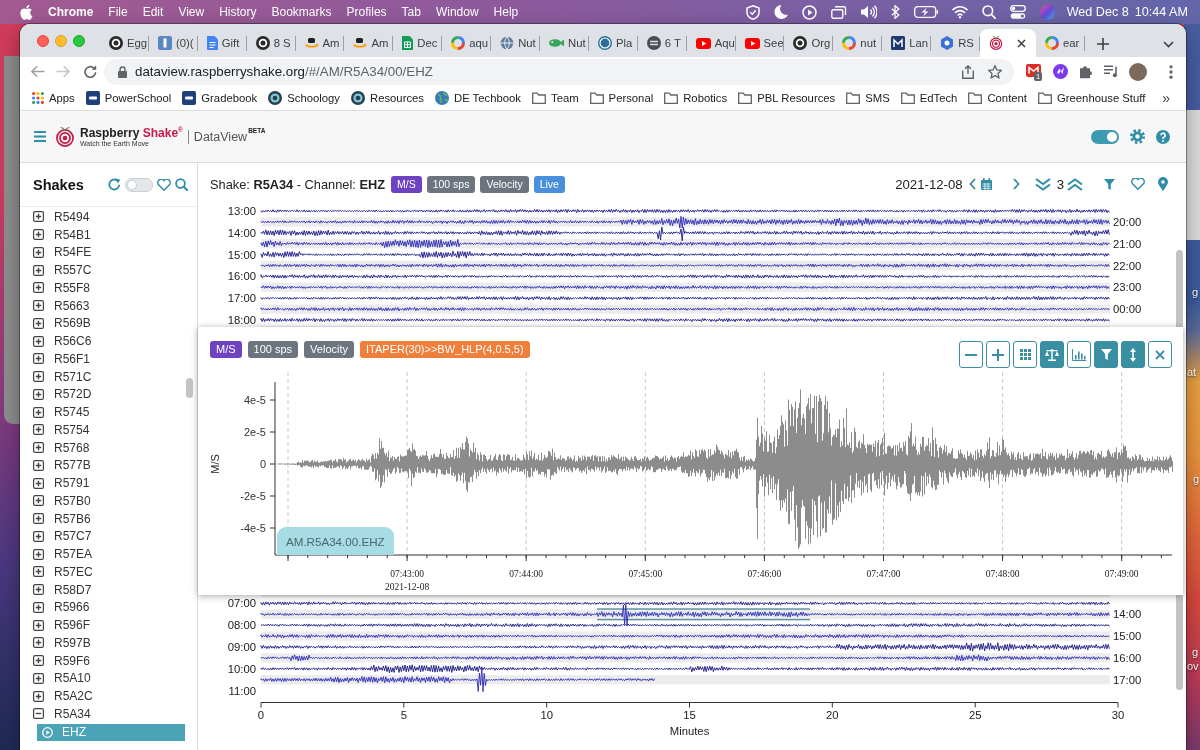 The width and height of the screenshot is (1200, 750). What do you see at coordinates (103, 572) in the screenshot?
I see `tree-item: R57EC` at bounding box center [103, 572].